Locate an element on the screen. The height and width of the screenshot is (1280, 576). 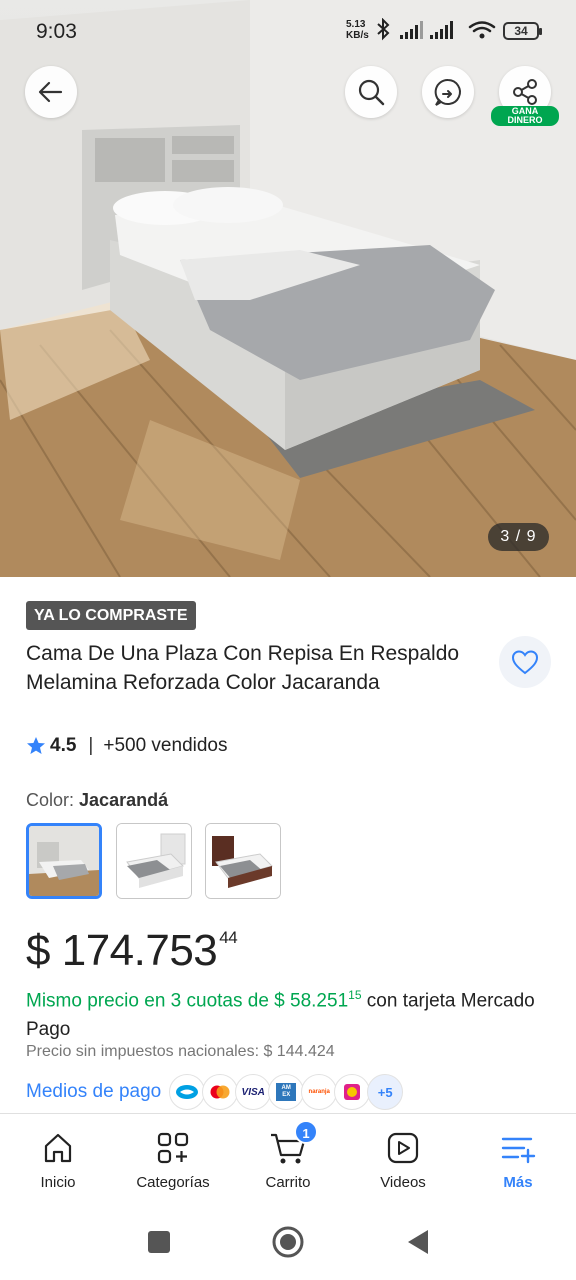
nav-categories-label: Categorías is located at coordinates (173, 1182).